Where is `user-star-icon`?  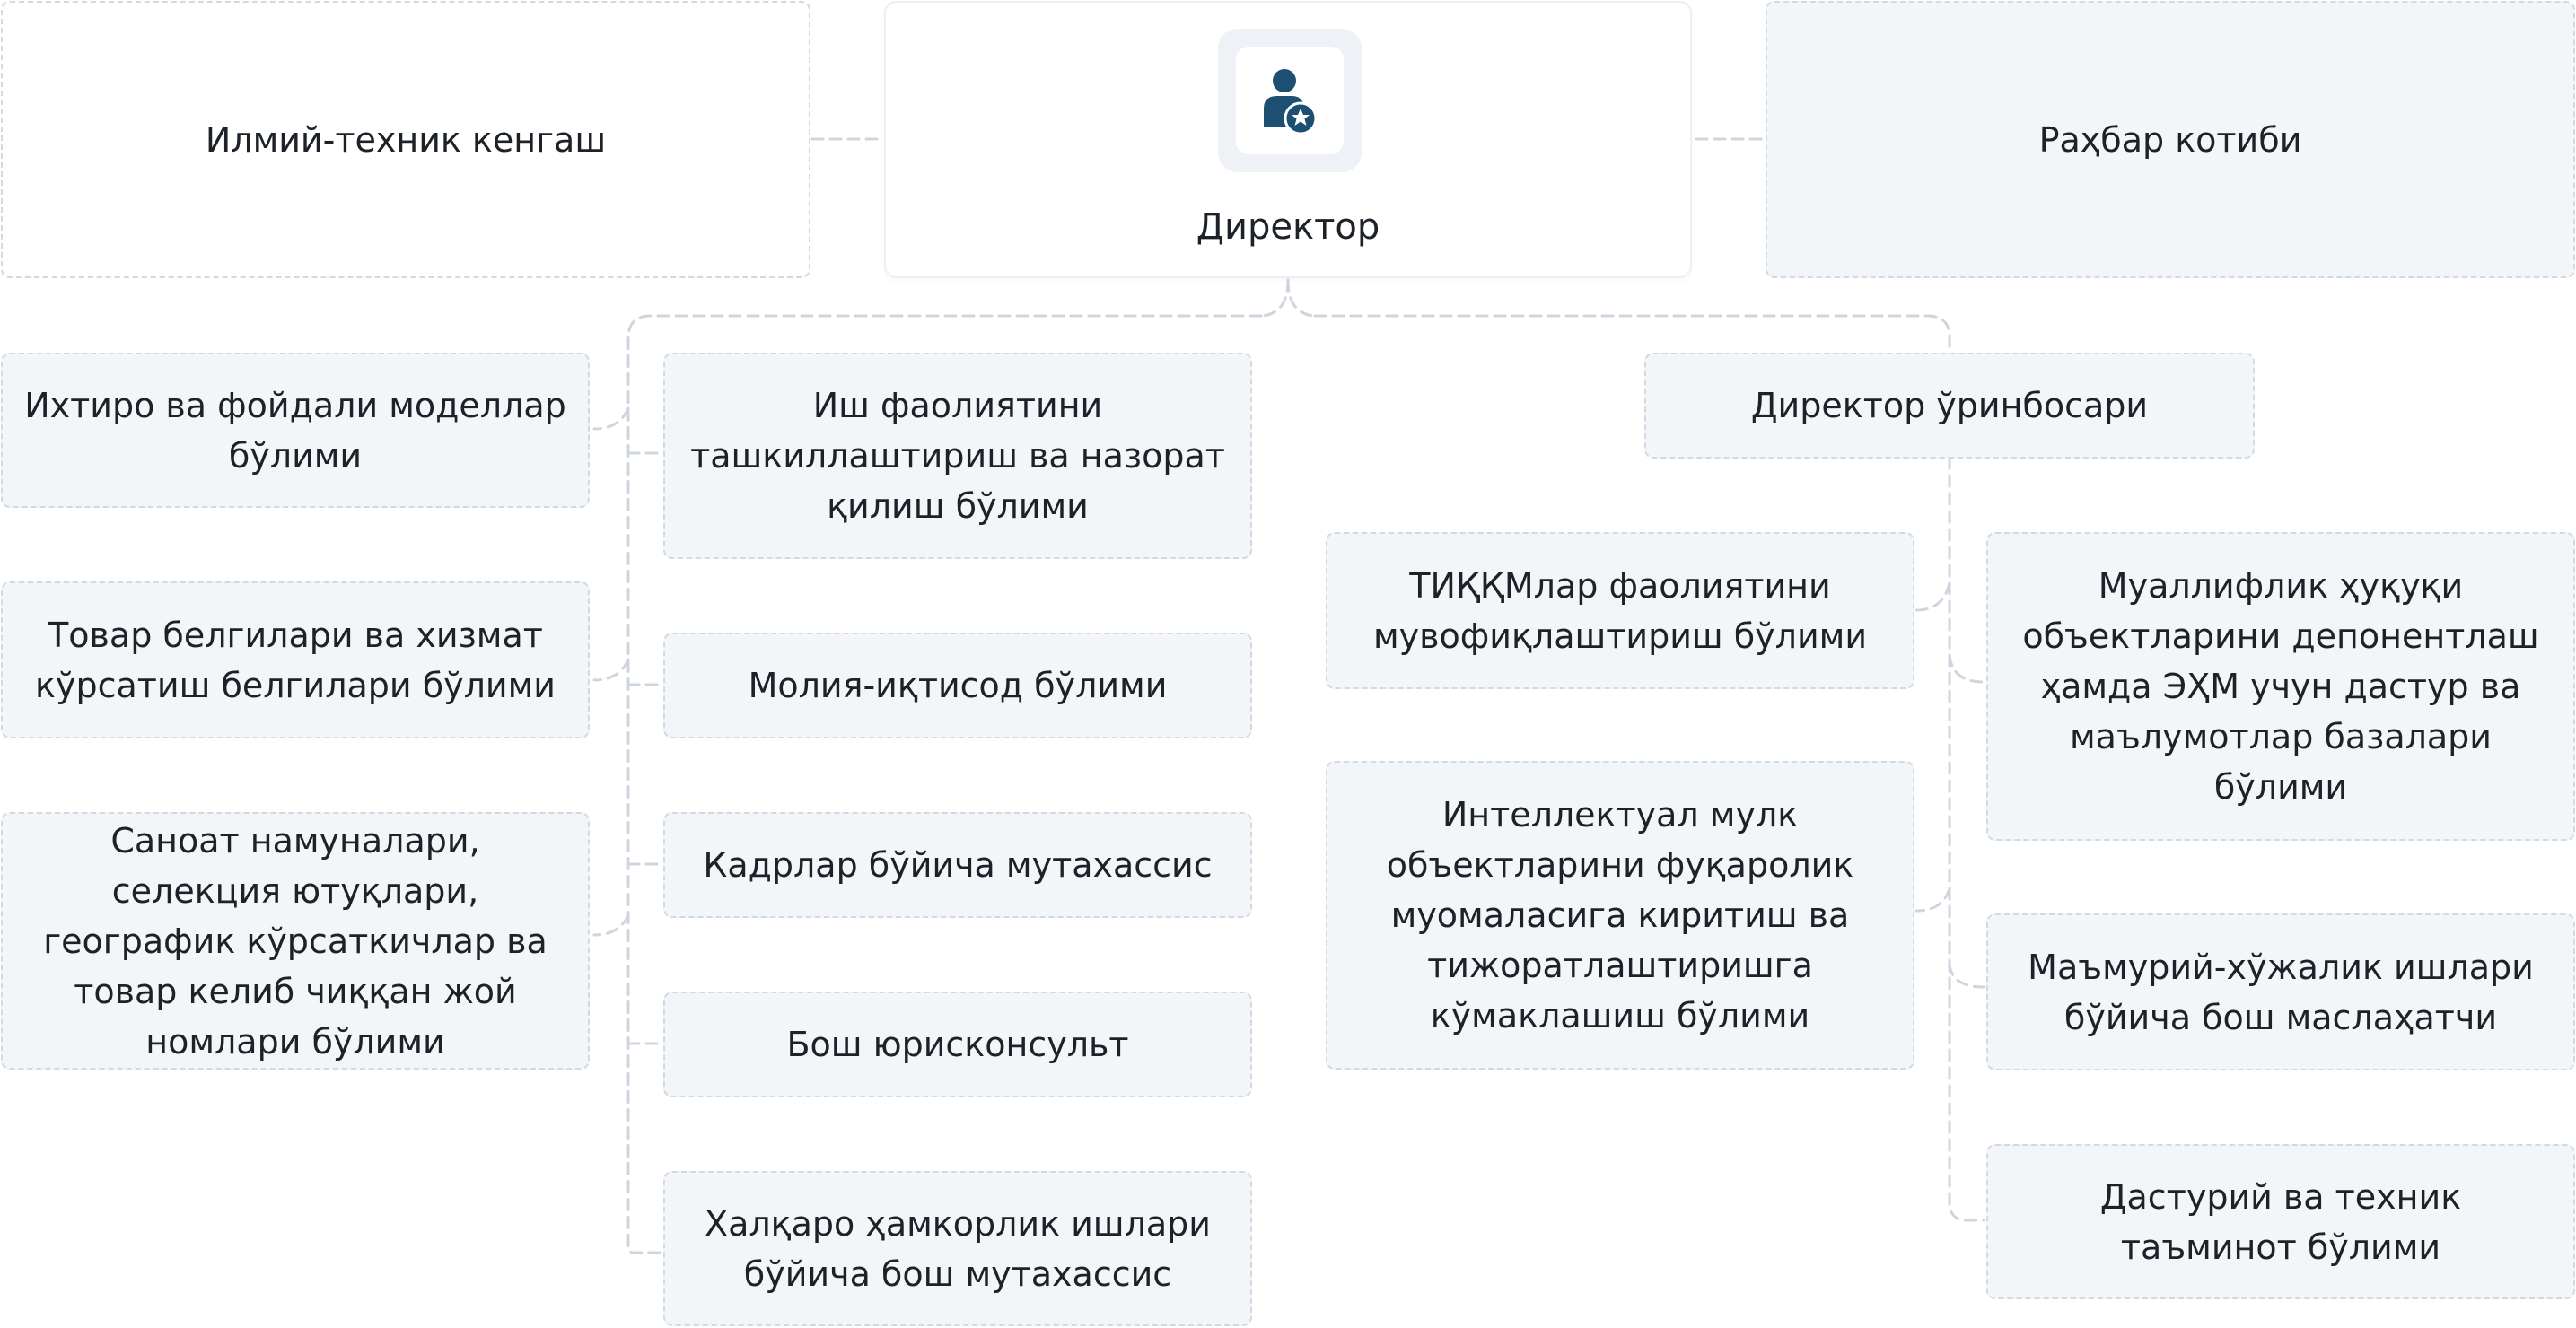
user-star-icon is located at coordinates (1290, 102).